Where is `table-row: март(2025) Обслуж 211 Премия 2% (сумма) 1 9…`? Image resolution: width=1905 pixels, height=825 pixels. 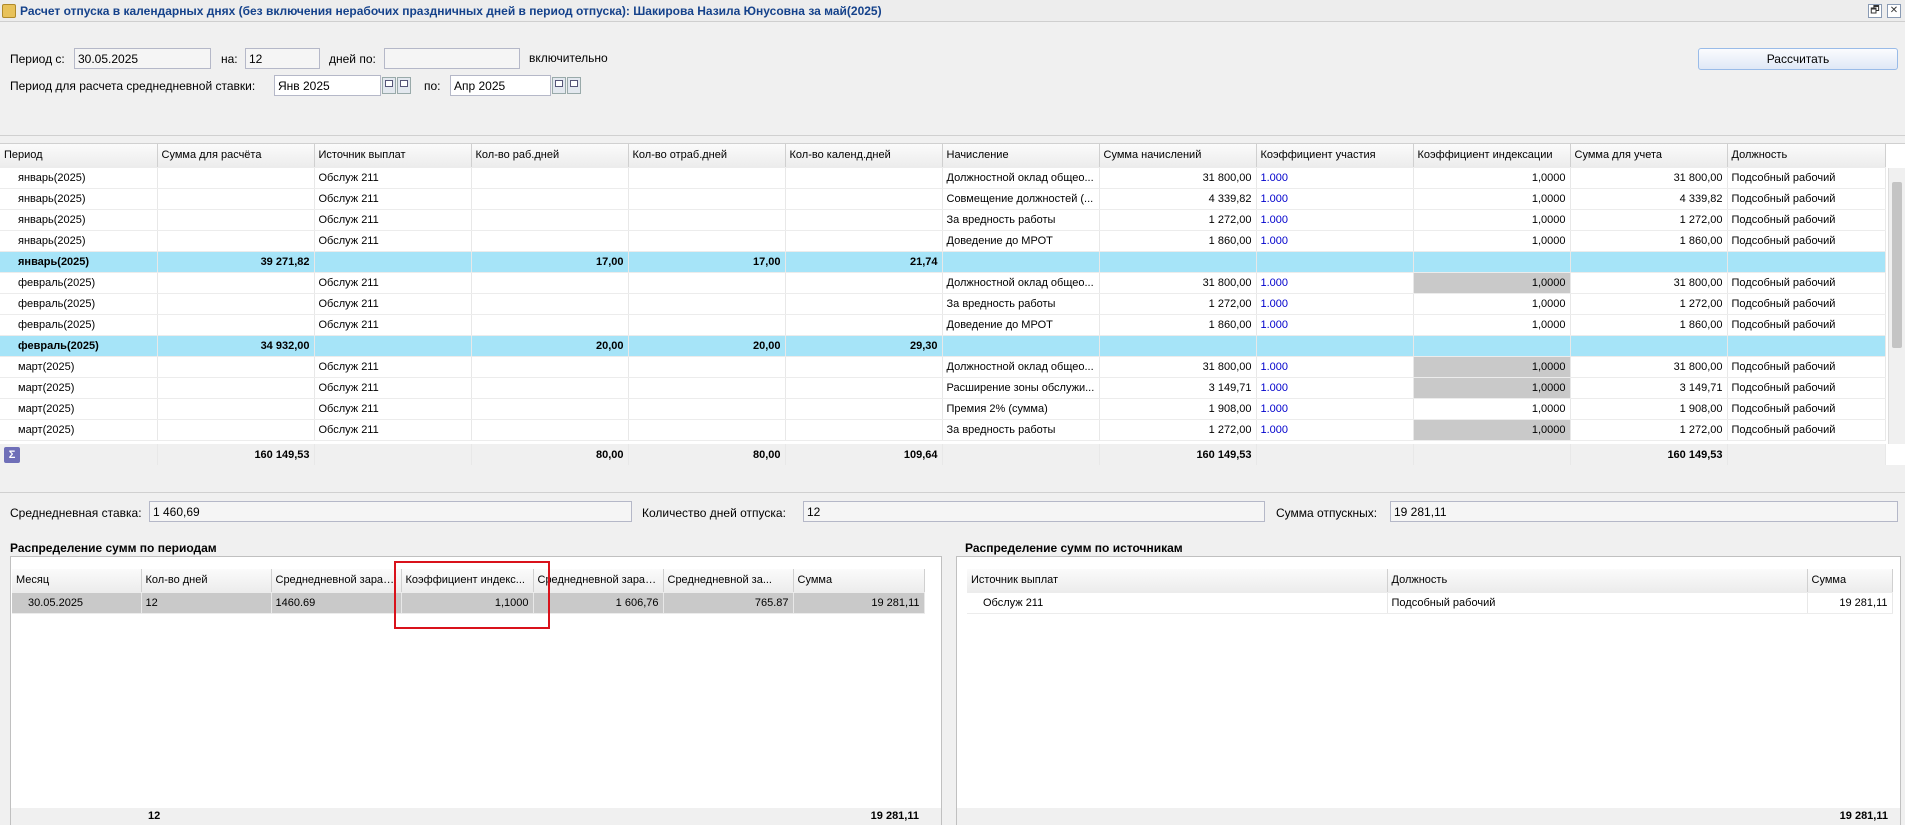 table-row: март(2025) Обслуж 211 Премия 2% (сумма) 1 9… is located at coordinates (943, 409).